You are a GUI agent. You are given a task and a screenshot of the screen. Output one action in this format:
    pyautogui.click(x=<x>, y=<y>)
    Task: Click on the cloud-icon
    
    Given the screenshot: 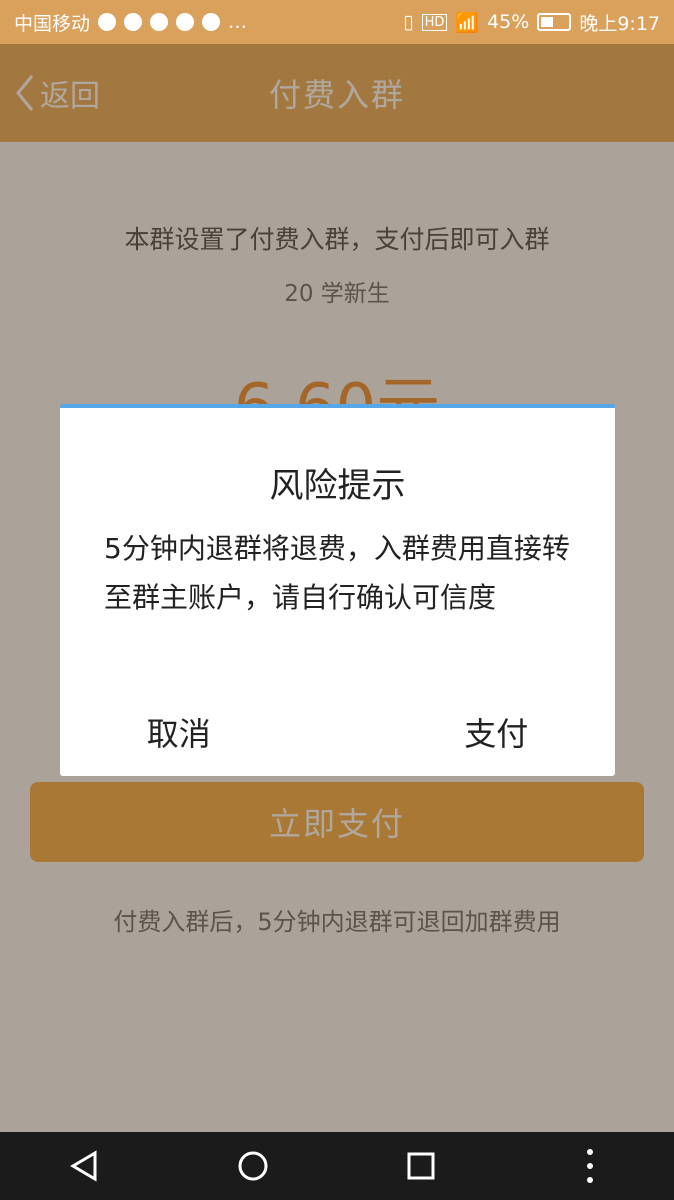 What is the action you would take?
    pyautogui.click(x=133, y=22)
    